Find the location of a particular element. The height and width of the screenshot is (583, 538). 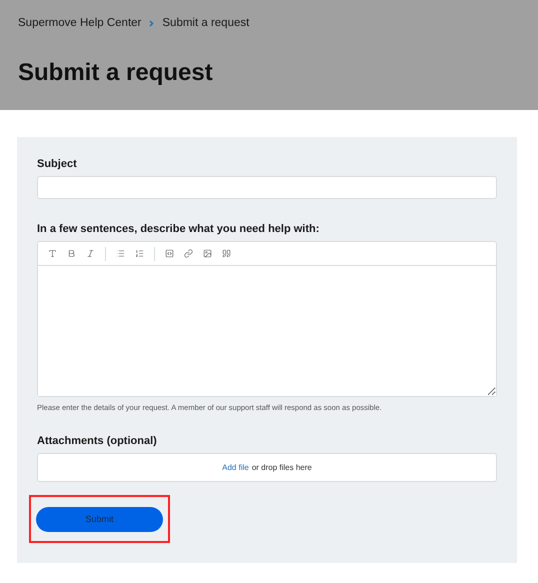

field-label: Subject is located at coordinates (57, 164).